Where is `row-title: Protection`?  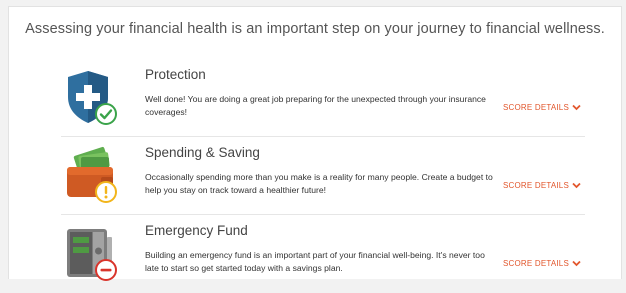
row-title: Protection is located at coordinates (175, 74).